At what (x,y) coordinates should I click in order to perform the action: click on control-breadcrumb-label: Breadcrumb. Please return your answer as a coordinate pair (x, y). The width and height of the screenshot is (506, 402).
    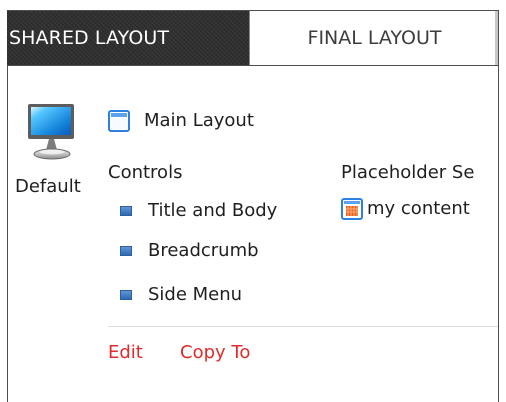
    Looking at the image, I should click on (203, 250).